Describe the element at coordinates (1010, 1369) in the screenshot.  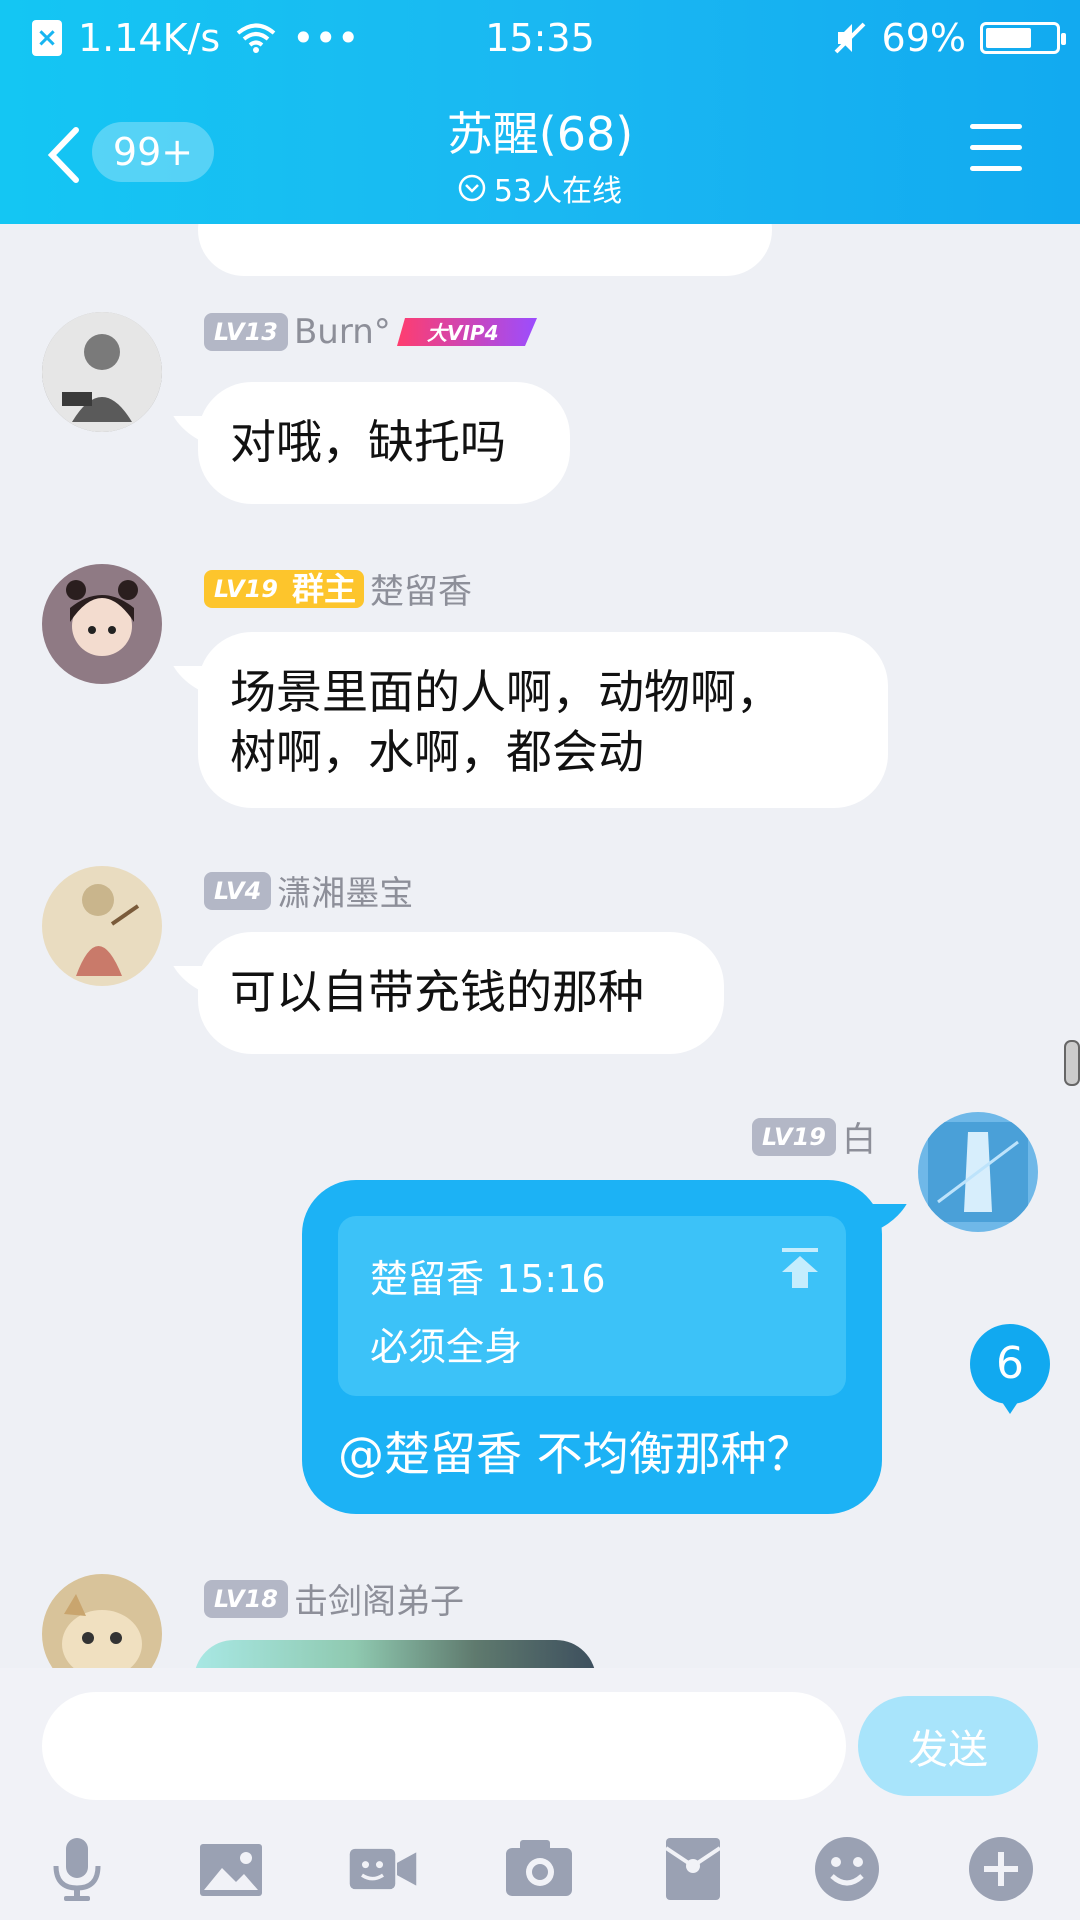
I see `new-messages-badge: 6` at that location.